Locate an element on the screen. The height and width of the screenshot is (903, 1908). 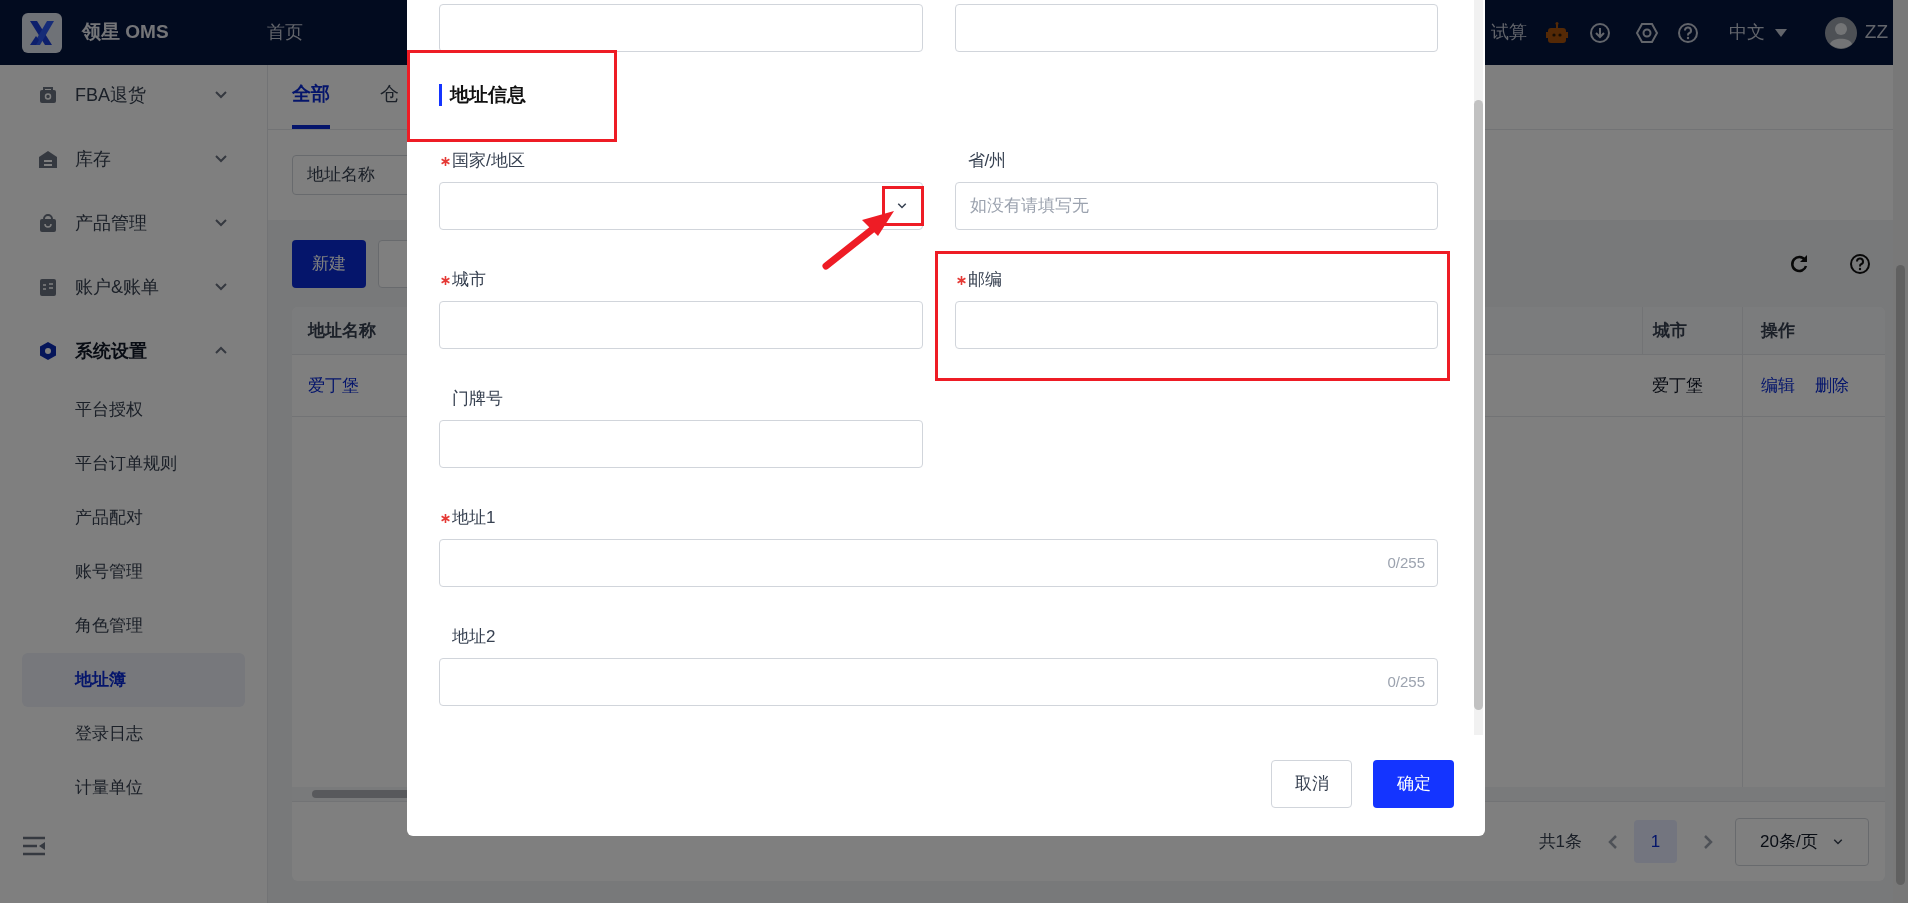
section-title: 地址信息 is located at coordinates (482, 95).